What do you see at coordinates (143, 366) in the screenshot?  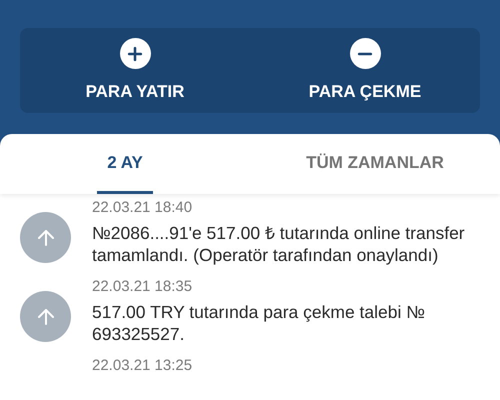 I see `transaction-date: 22.03.21 13:25` at bounding box center [143, 366].